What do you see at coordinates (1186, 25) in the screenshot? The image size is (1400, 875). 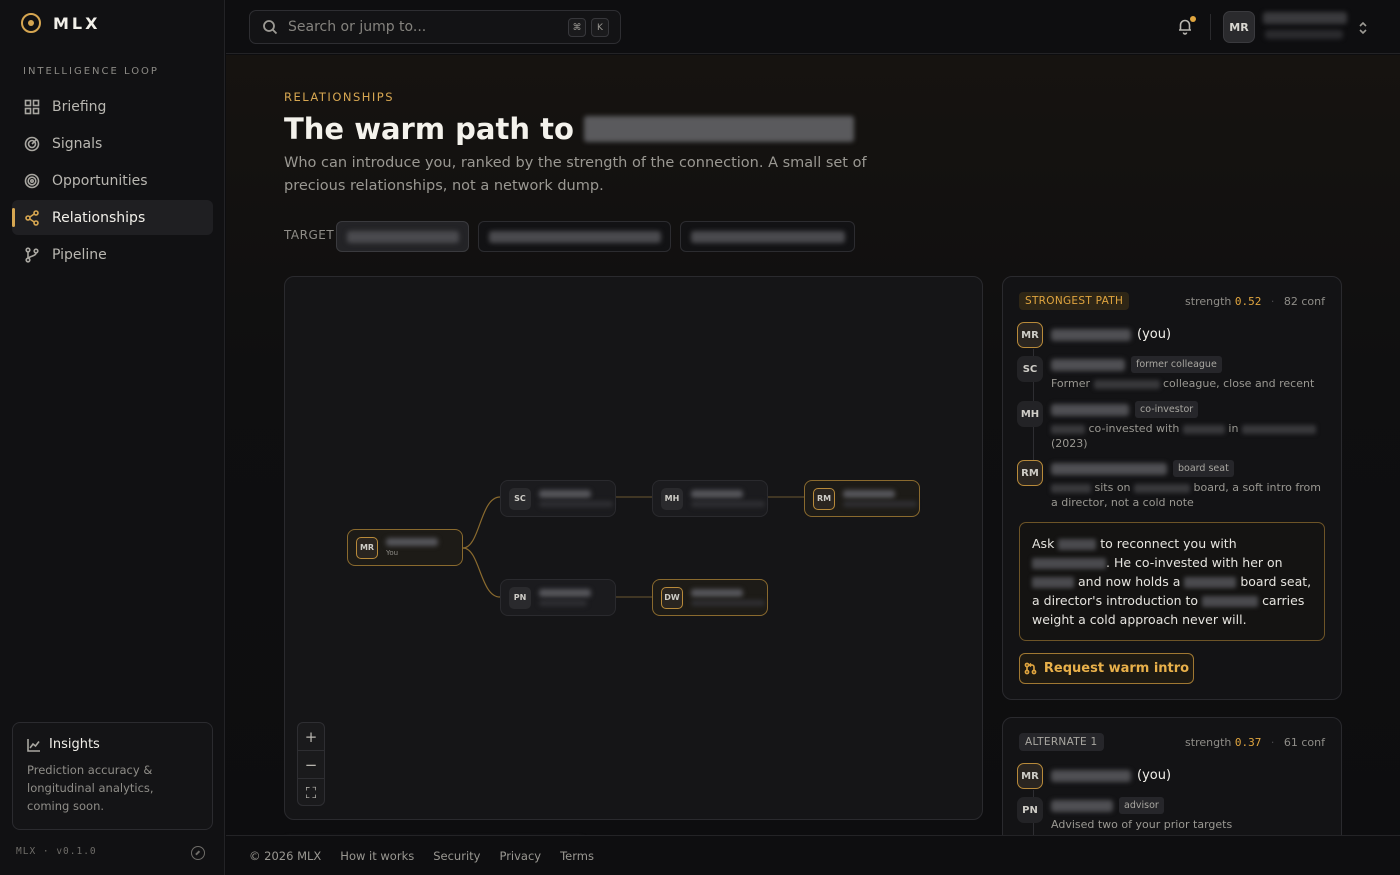 I see `notifications-button` at bounding box center [1186, 25].